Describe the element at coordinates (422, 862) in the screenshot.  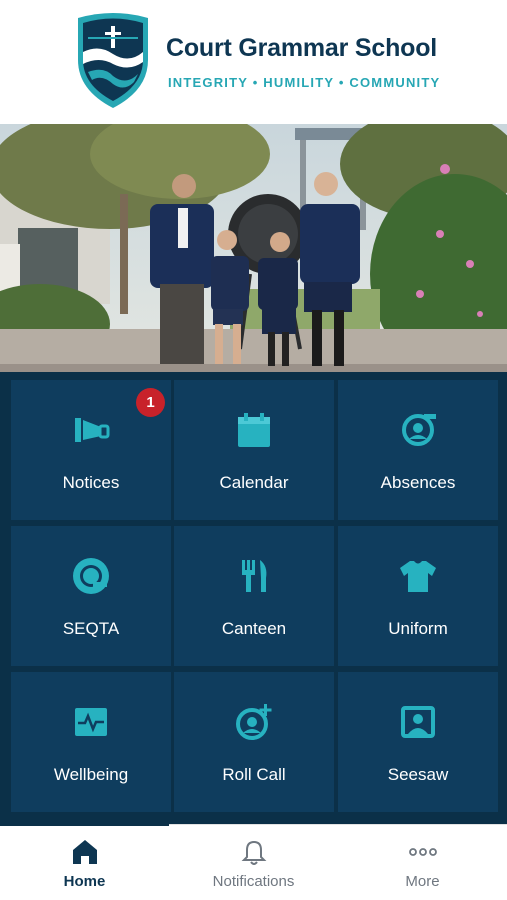
I see `tab-more: More` at that location.